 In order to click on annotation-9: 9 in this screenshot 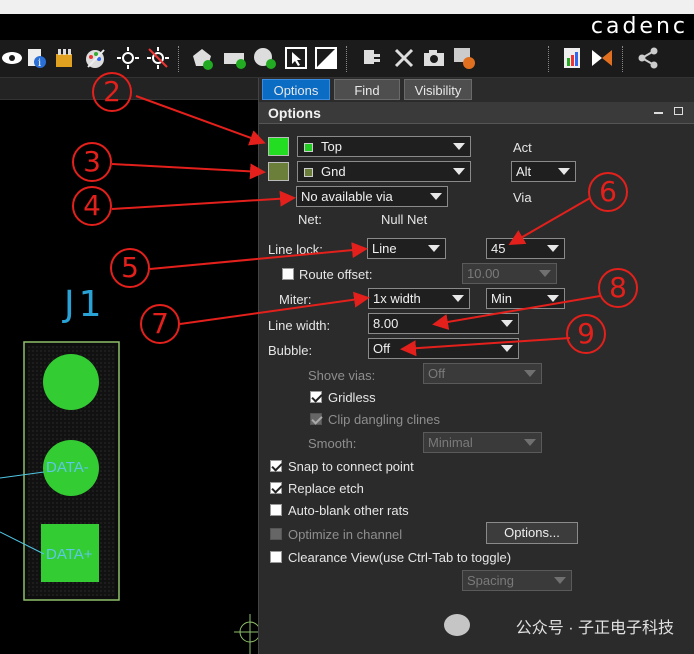, I will do `click(586, 334)`.